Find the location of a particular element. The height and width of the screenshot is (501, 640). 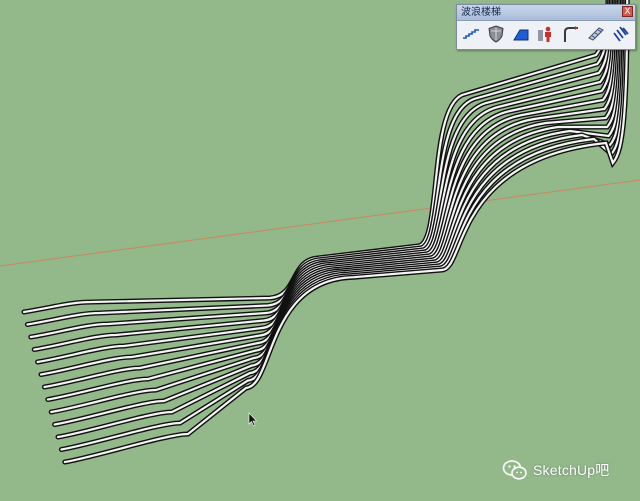

ramp-tool-button is located at coordinates (521, 34).